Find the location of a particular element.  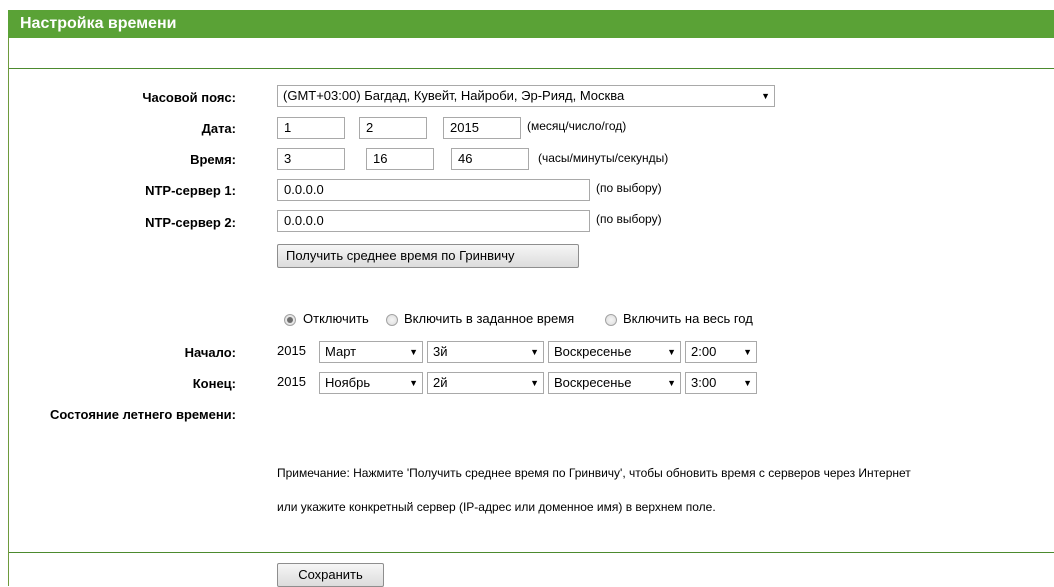

page-title: Настройка времени is located at coordinates (531, 24).